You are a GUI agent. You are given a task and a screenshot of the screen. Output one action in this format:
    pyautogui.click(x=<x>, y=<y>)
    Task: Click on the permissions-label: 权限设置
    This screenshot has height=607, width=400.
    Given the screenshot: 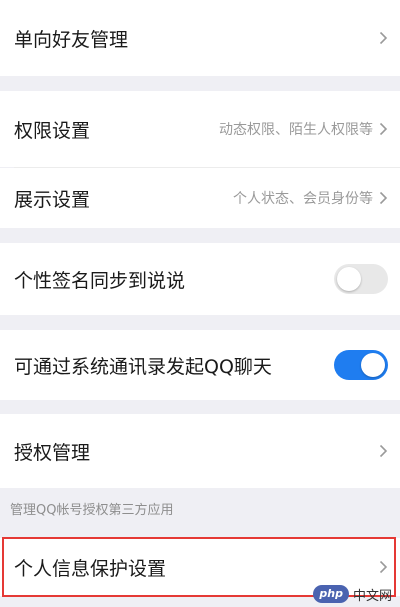 What is the action you would take?
    pyautogui.click(x=52, y=130)
    